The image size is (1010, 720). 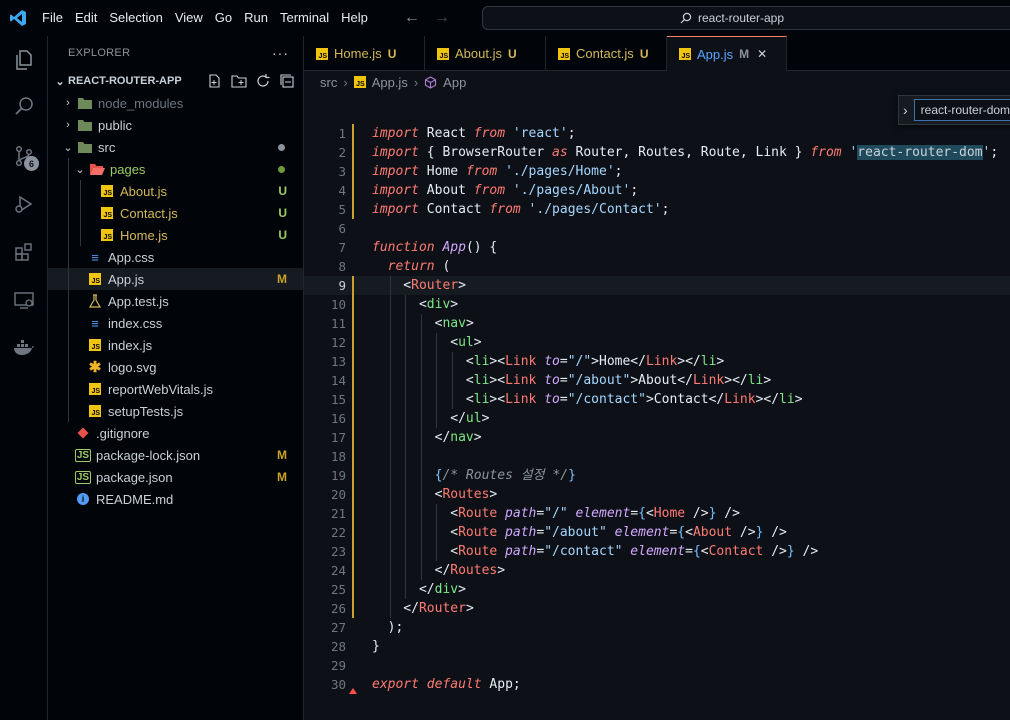 What do you see at coordinates (762, 54) in the screenshot?
I see `close-icon: ✕` at bounding box center [762, 54].